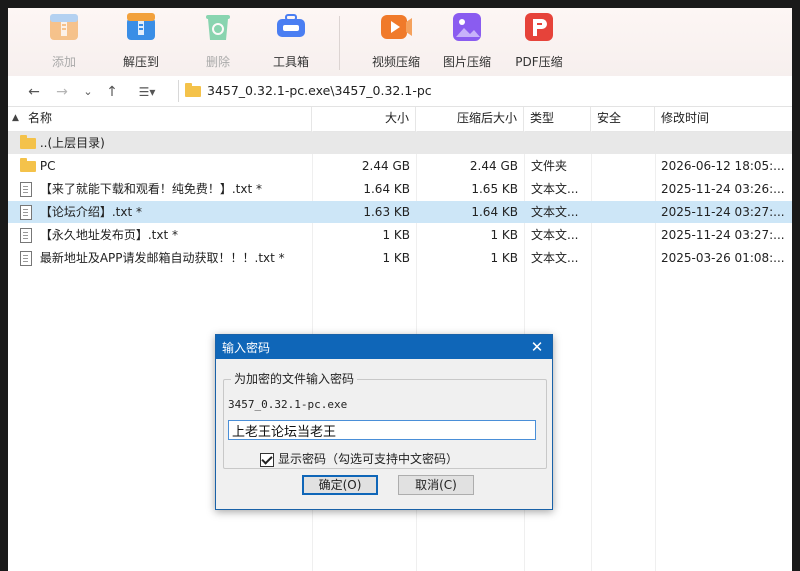 This screenshot has width=800, height=571. What do you see at coordinates (368, 459) in the screenshot?
I see `show-password-label: 显示密码（勾选可支持中文密码）` at bounding box center [368, 459].